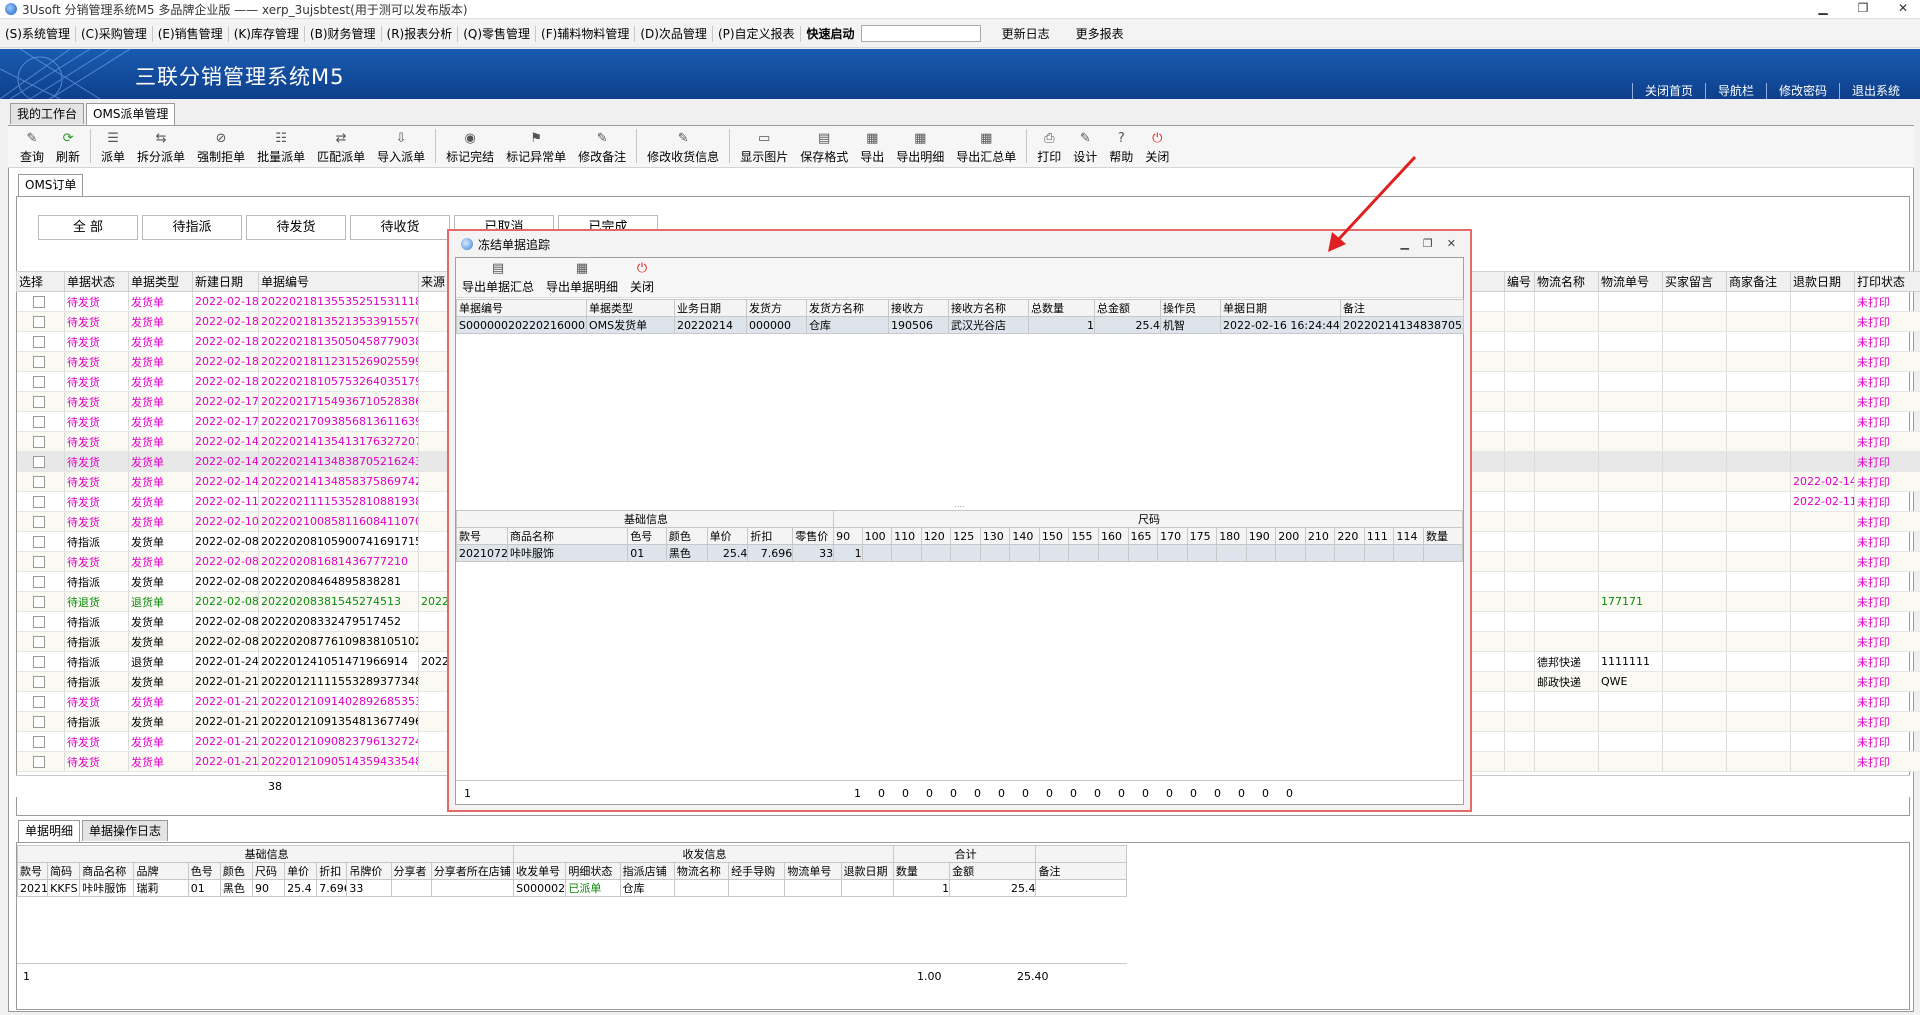 The image size is (1920, 1015). What do you see at coordinates (1143, 536) in the screenshot?
I see `dialog-detail-col-header: 165` at bounding box center [1143, 536].